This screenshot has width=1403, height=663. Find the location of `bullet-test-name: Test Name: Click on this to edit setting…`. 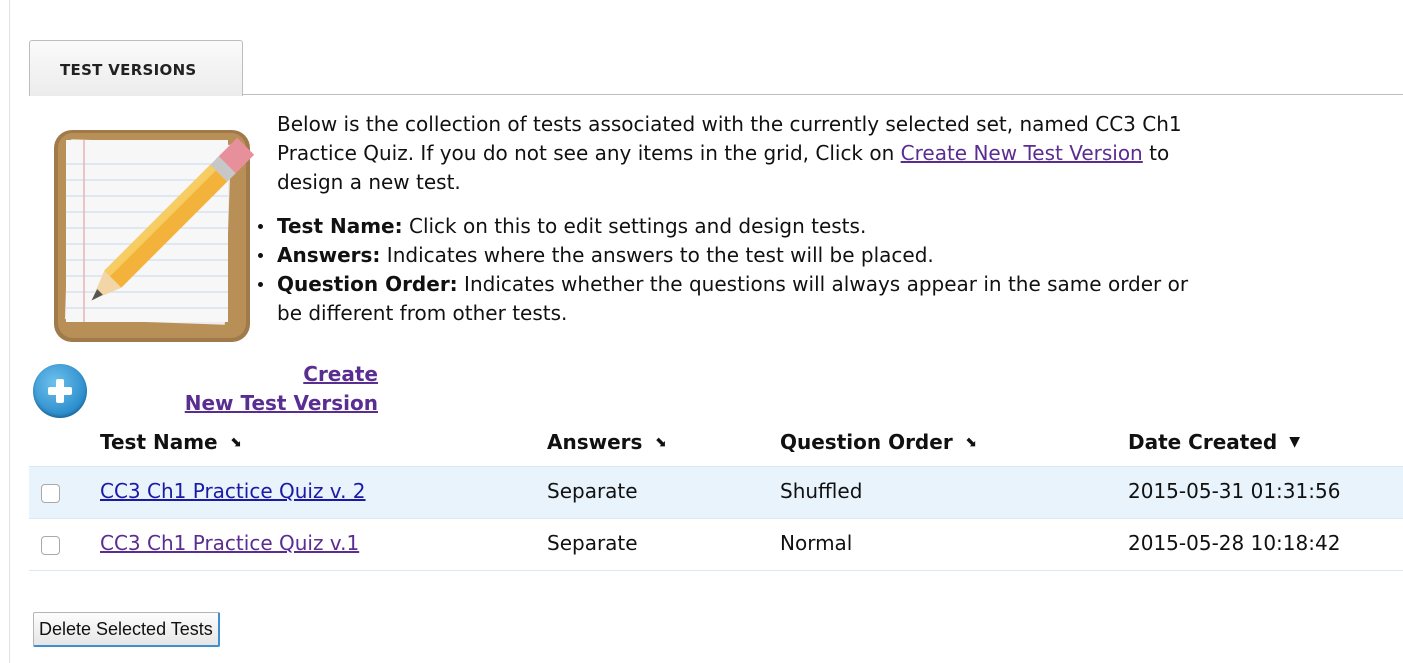

bullet-test-name: Test Name: Click on this to edit setting… is located at coordinates (732, 226).